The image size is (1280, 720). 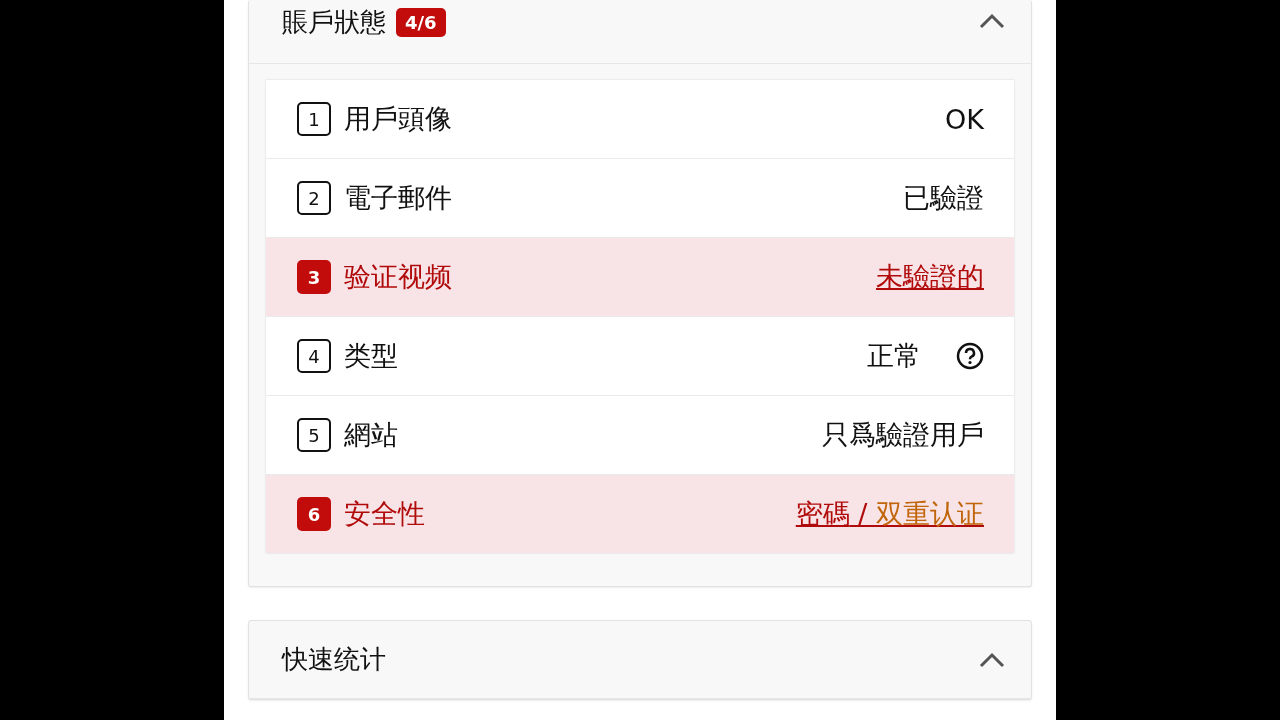 I want to click on step-number: 1, so click(x=314, y=119).